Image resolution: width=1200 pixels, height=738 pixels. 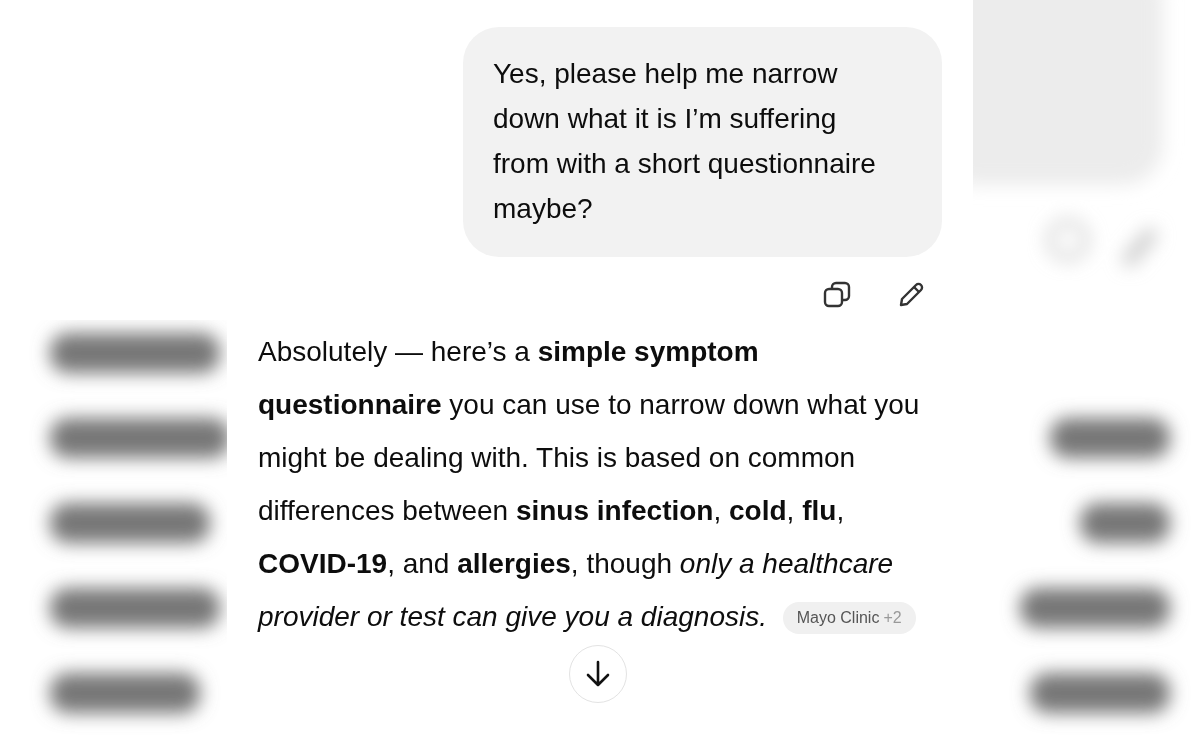 What do you see at coordinates (598, 674) in the screenshot?
I see `down-arrow-icon` at bounding box center [598, 674].